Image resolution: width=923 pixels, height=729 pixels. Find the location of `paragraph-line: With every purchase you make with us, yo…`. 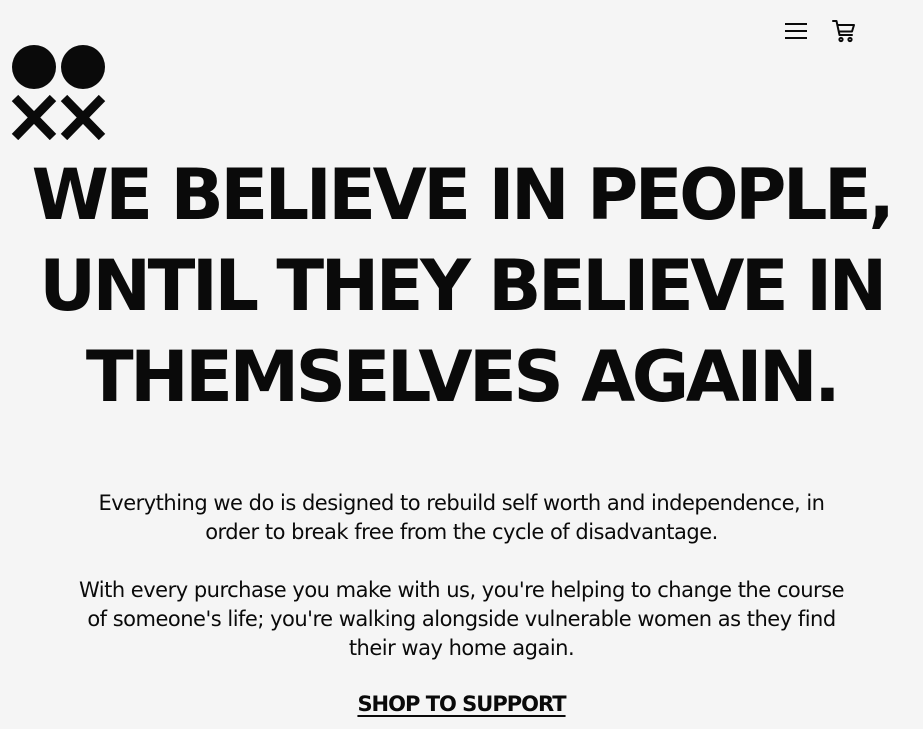

paragraph-line: With every purchase you make with us, yo… is located at coordinates (461, 590).